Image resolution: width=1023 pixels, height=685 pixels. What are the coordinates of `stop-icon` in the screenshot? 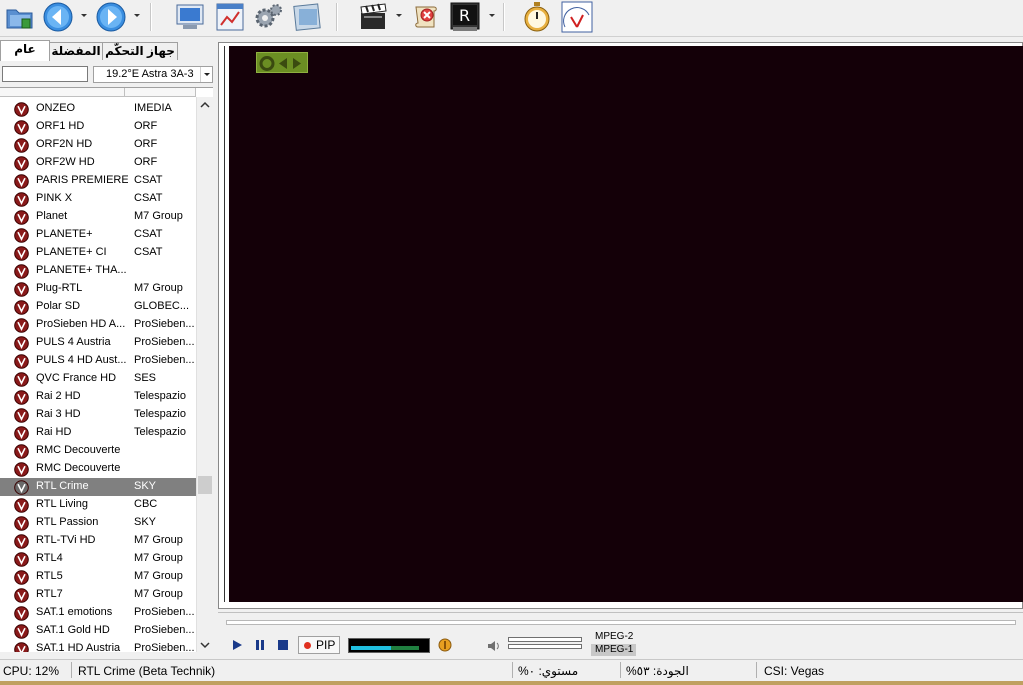 It's located at (283, 645).